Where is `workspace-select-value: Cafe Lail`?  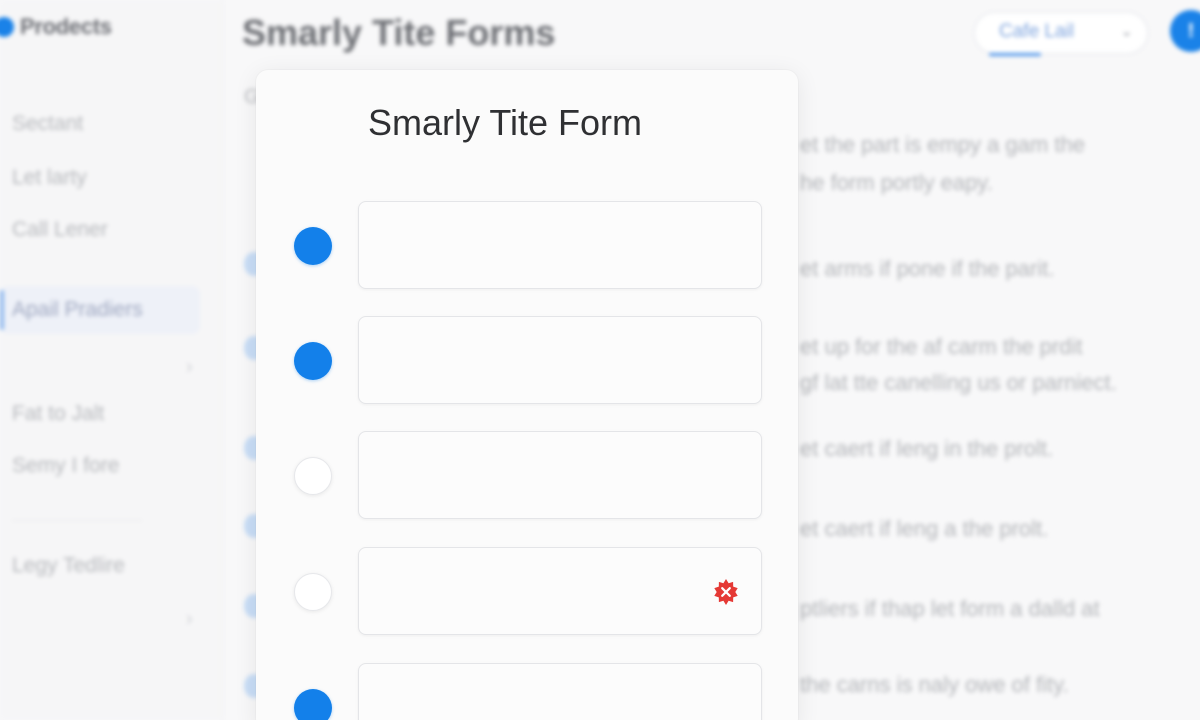
workspace-select-value: Cafe Lail is located at coordinates (1036, 31).